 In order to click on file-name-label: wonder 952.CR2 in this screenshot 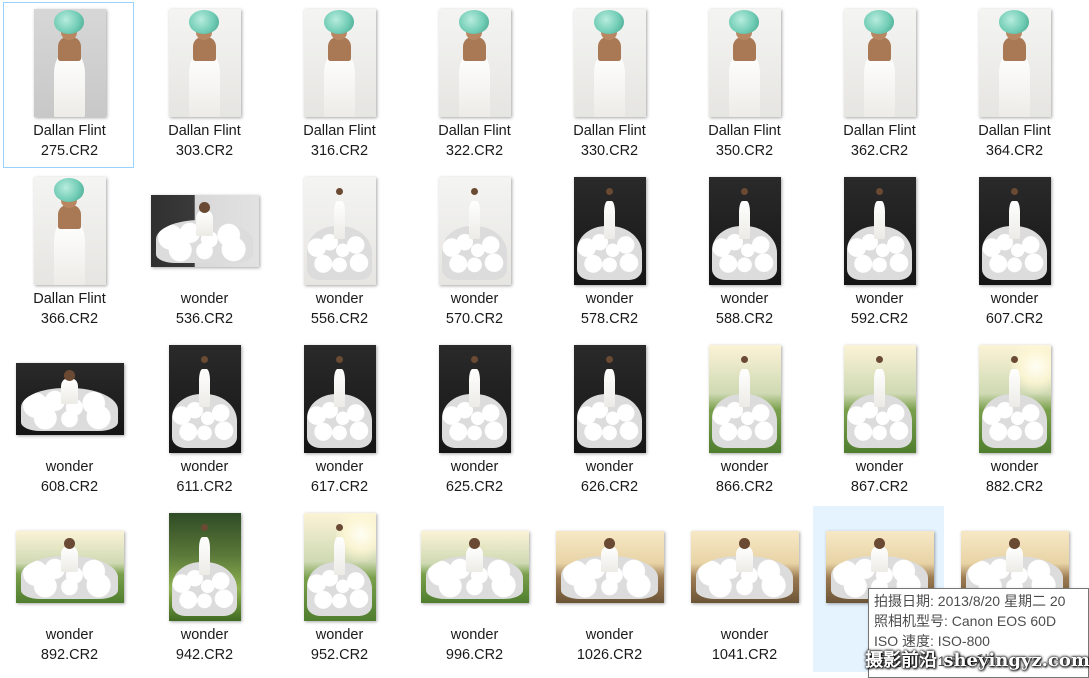, I will do `click(339, 645)`.